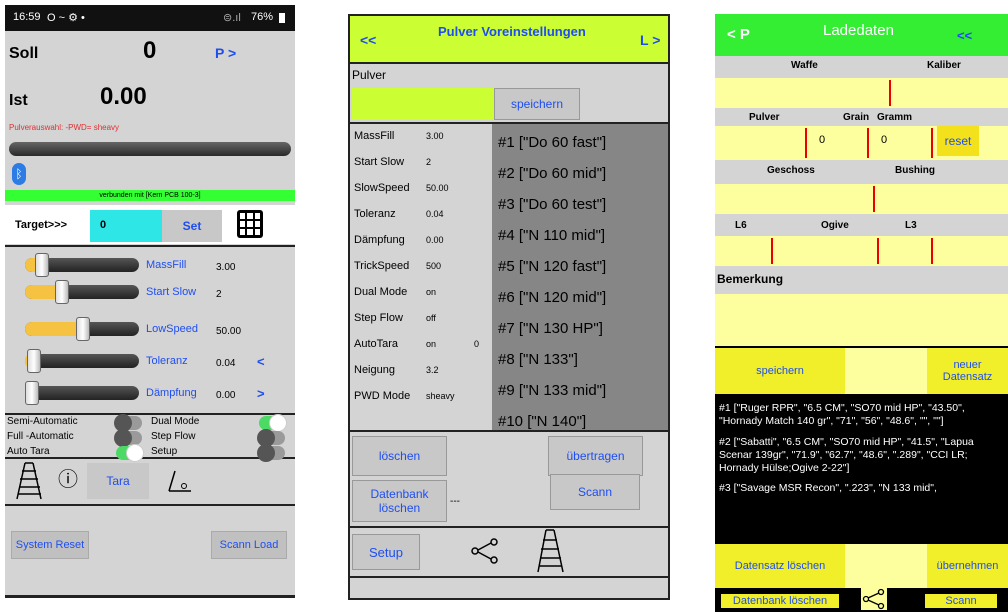 This screenshot has height=612, width=1008. I want to click on toggle-right-label: Dual Mode, so click(175, 421).